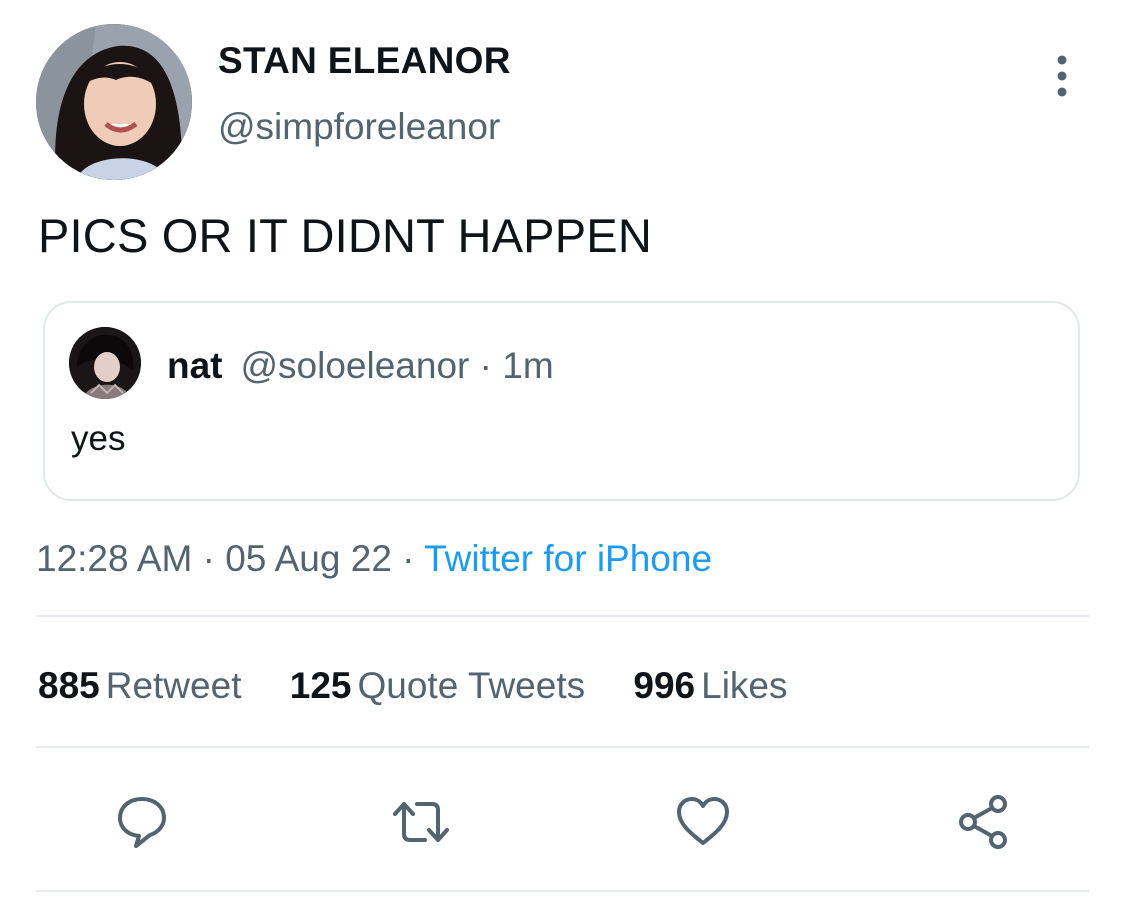 The height and width of the screenshot is (912, 1125). What do you see at coordinates (364, 61) in the screenshot?
I see `author-display-name: STAN ELEANOR` at bounding box center [364, 61].